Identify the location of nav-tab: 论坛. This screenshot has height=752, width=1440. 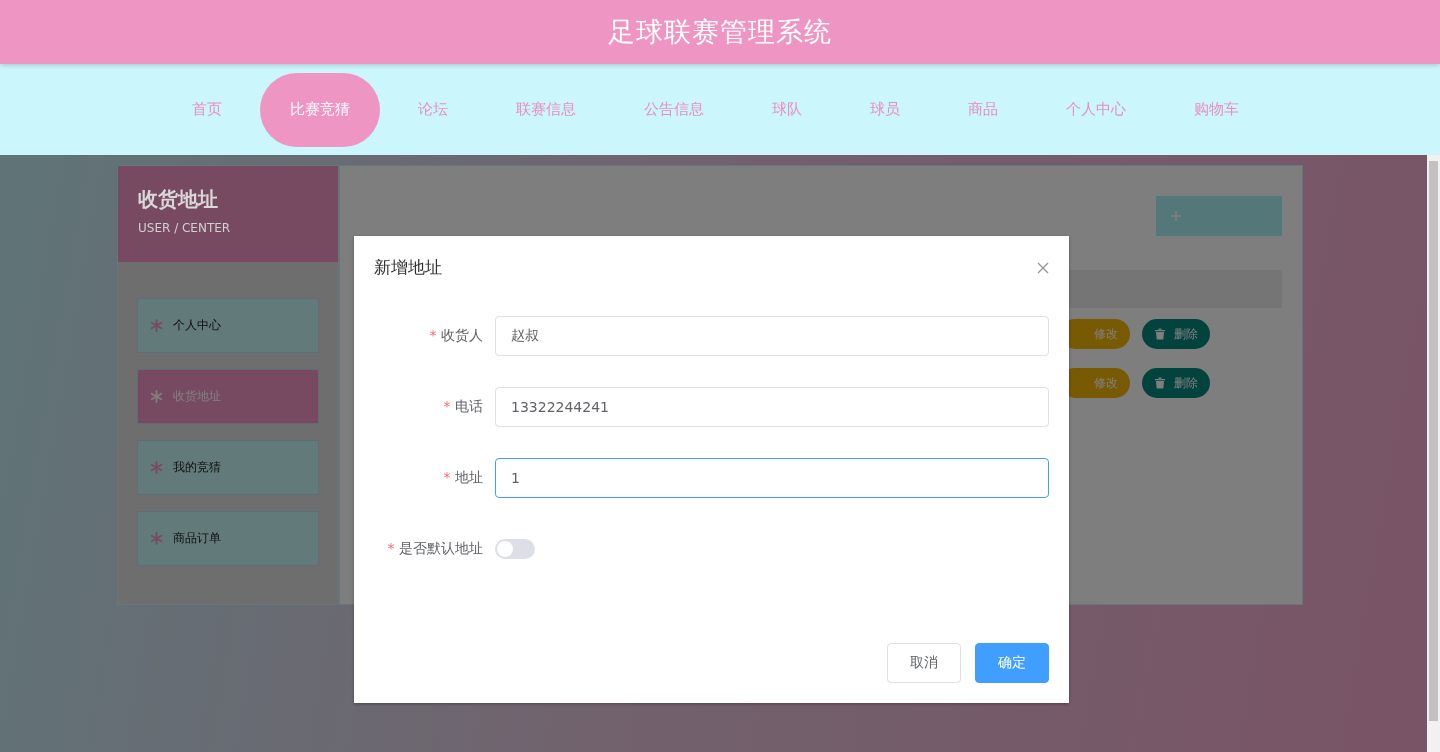
(432, 109).